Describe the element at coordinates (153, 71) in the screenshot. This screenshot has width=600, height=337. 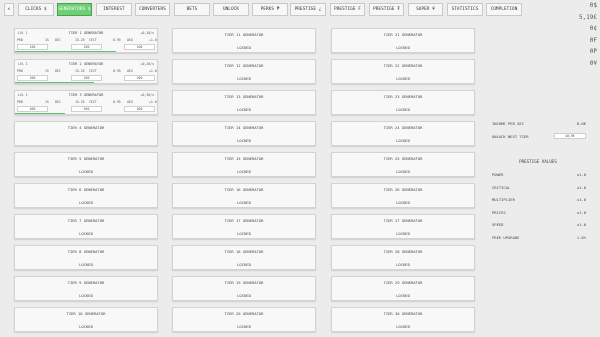
I see `generator-stat: +1.0` at that location.